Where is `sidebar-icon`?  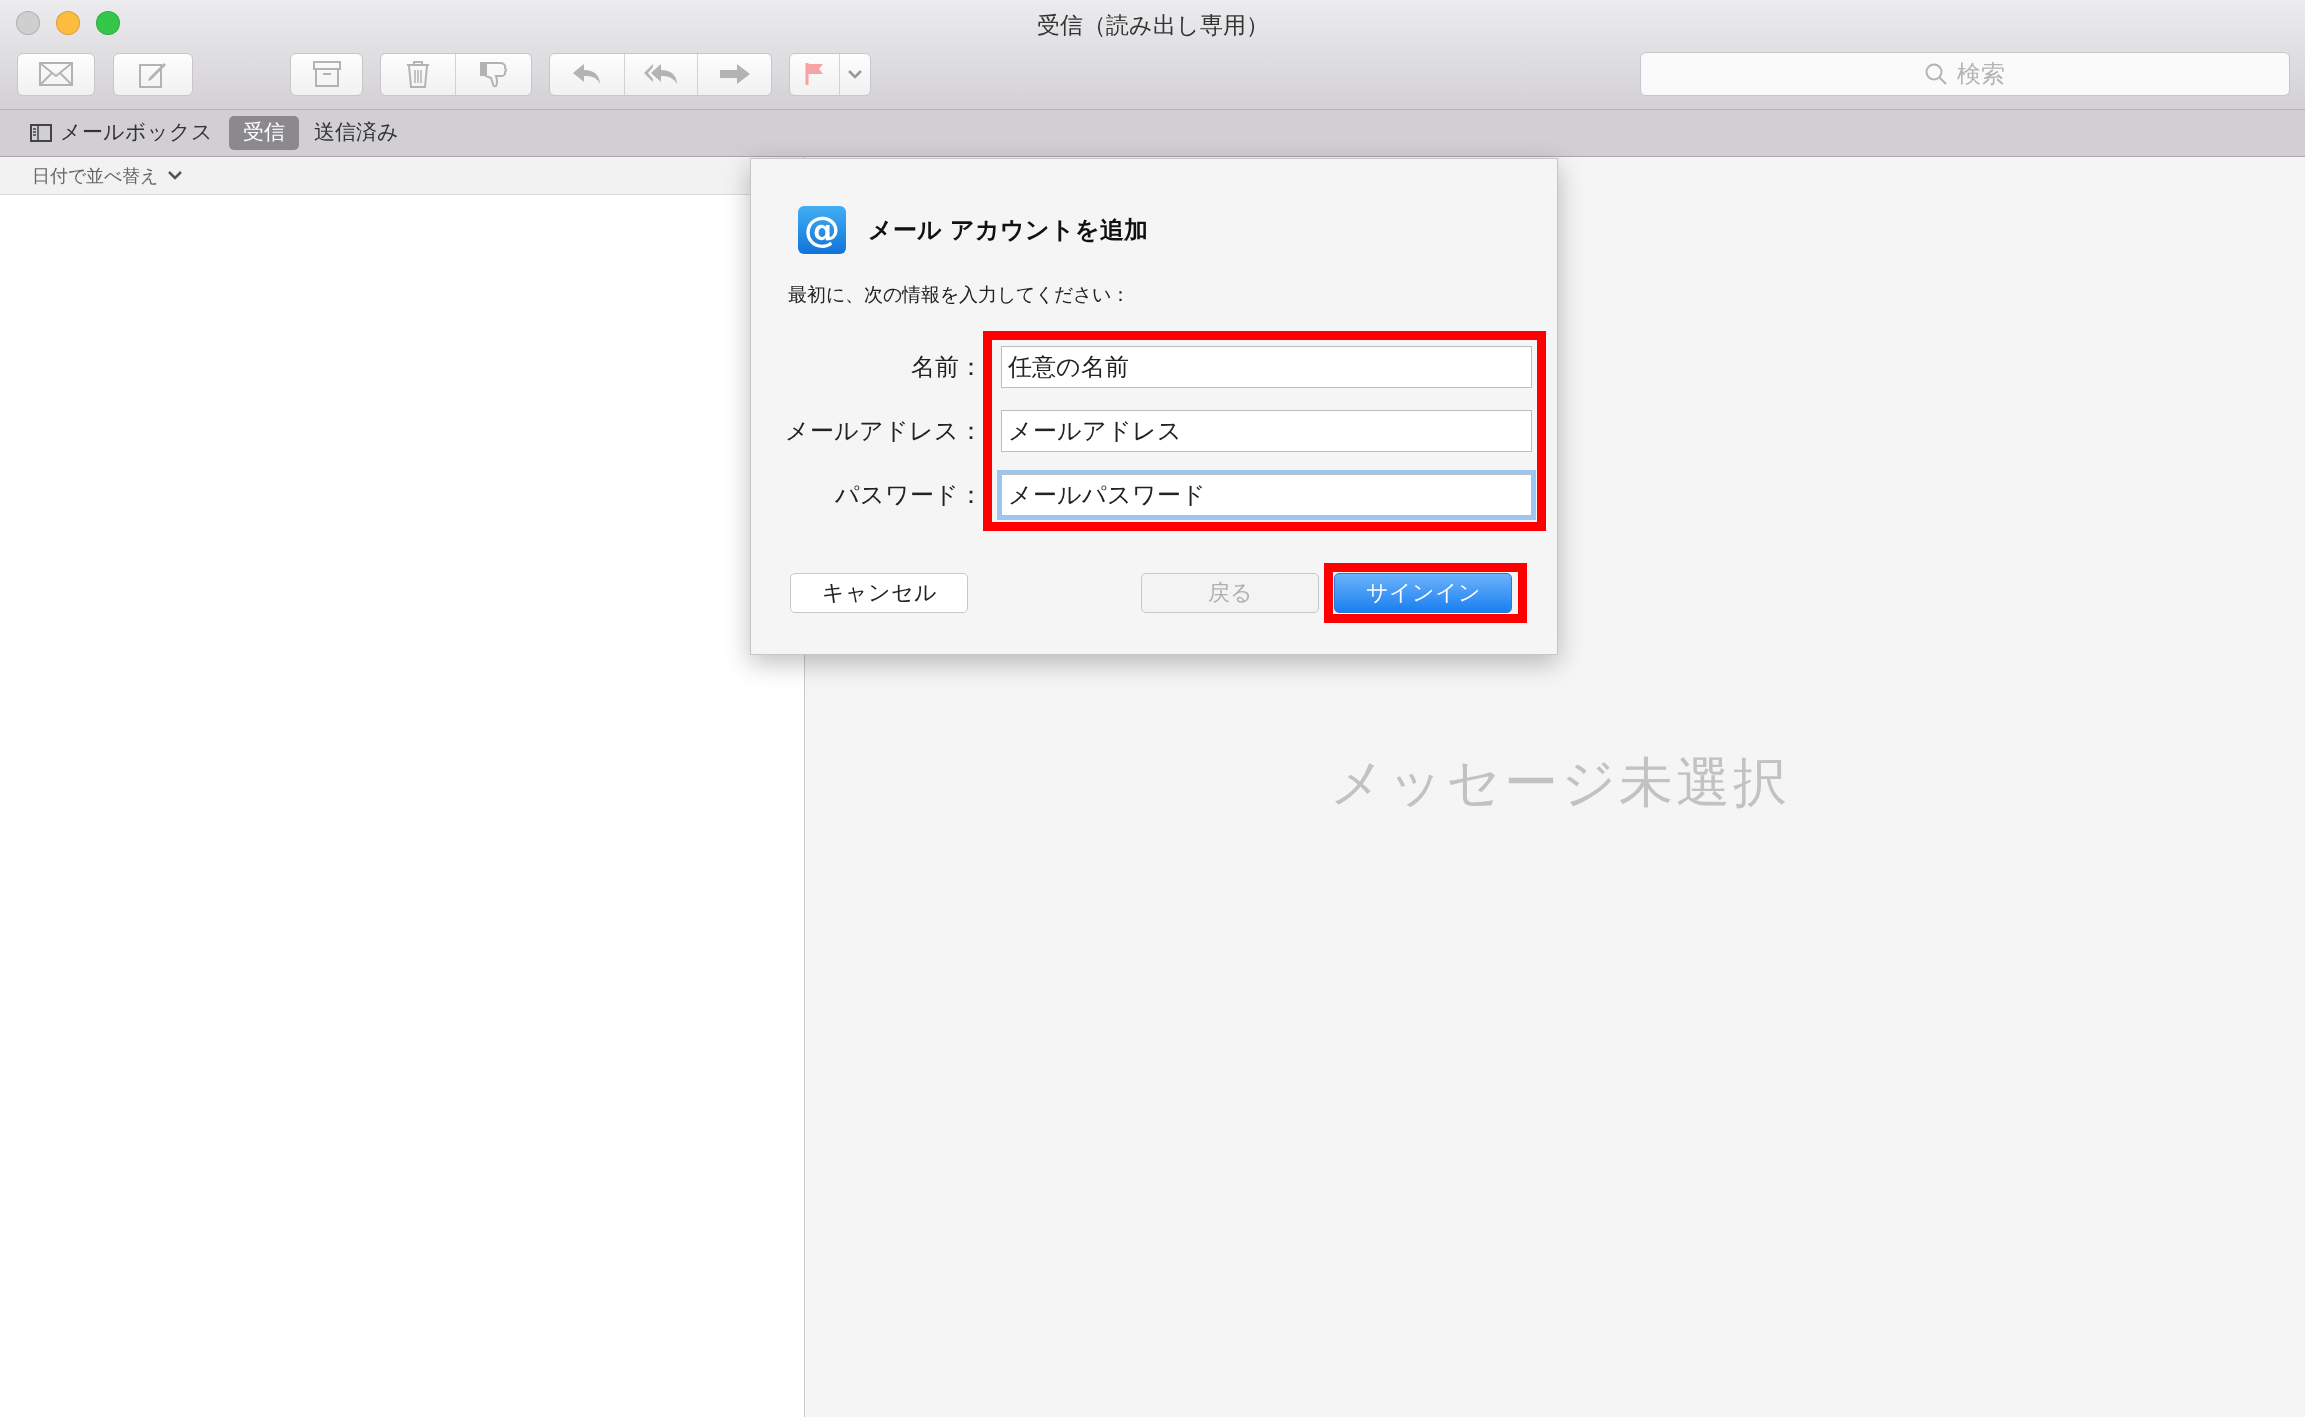 sidebar-icon is located at coordinates (41, 133).